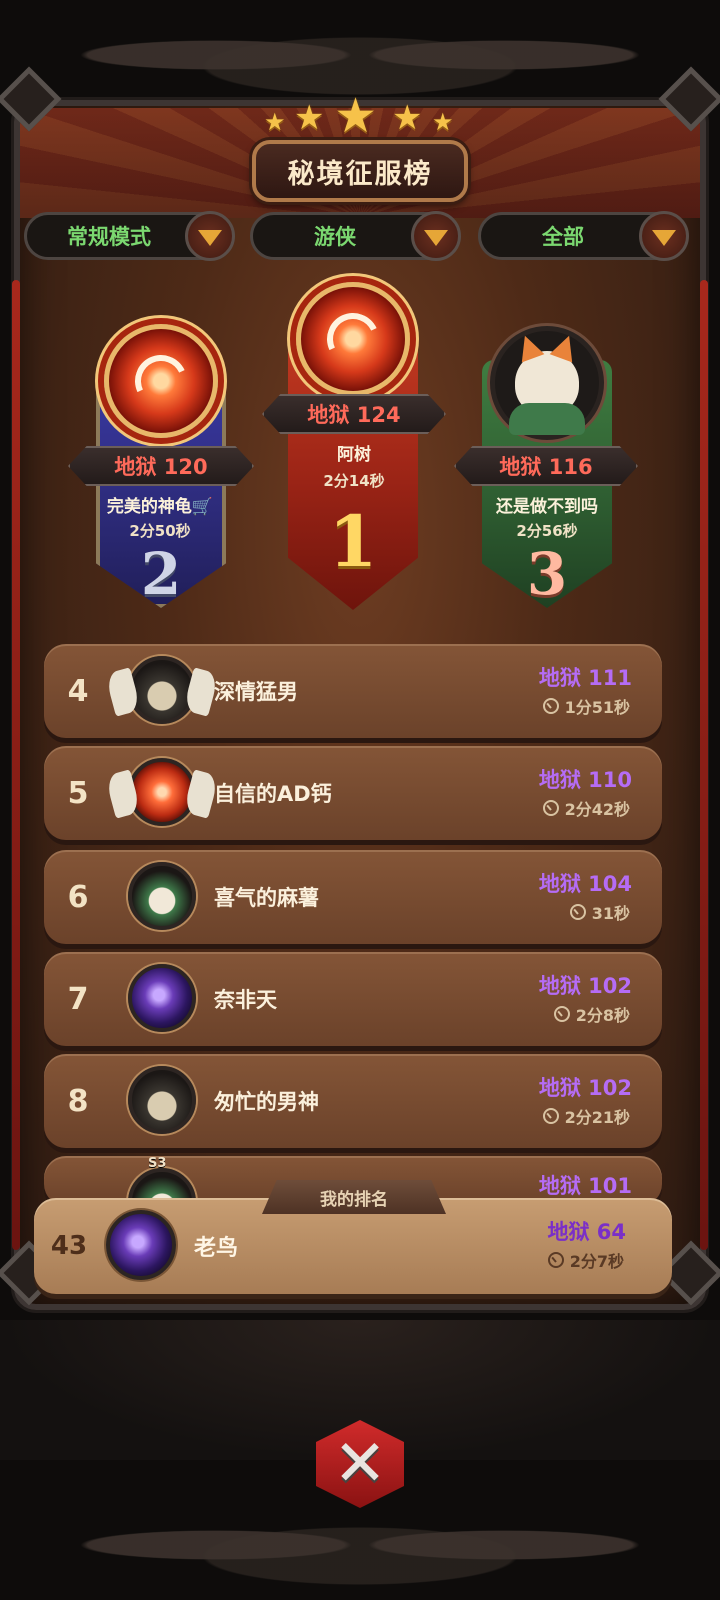  What do you see at coordinates (585, 780) in the screenshot?
I see `row-score: 地狱 110` at bounding box center [585, 780].